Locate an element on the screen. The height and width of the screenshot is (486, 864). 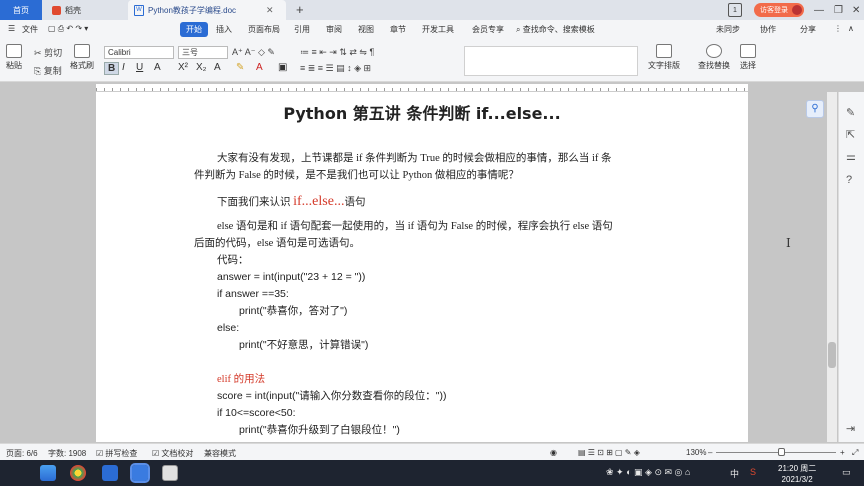
font-grow-shrink-icons: A⁺ A⁻ ◇ ✎ is located at coordinates (253, 52).